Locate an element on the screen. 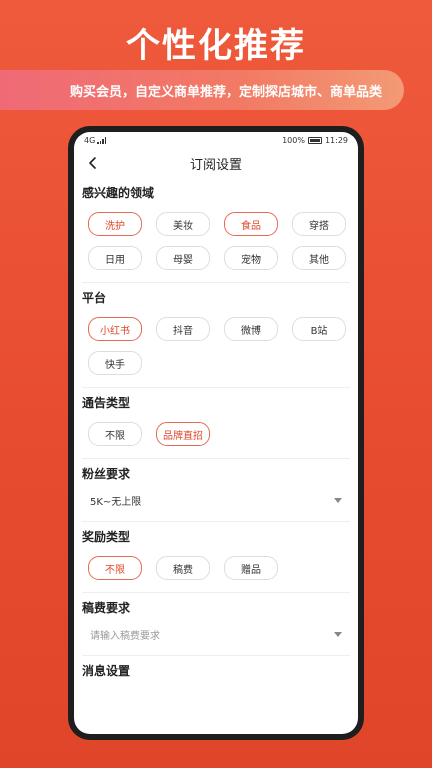 The height and width of the screenshot is (768, 432). section-title-interest: 感兴趣的领域 is located at coordinates (118, 192).